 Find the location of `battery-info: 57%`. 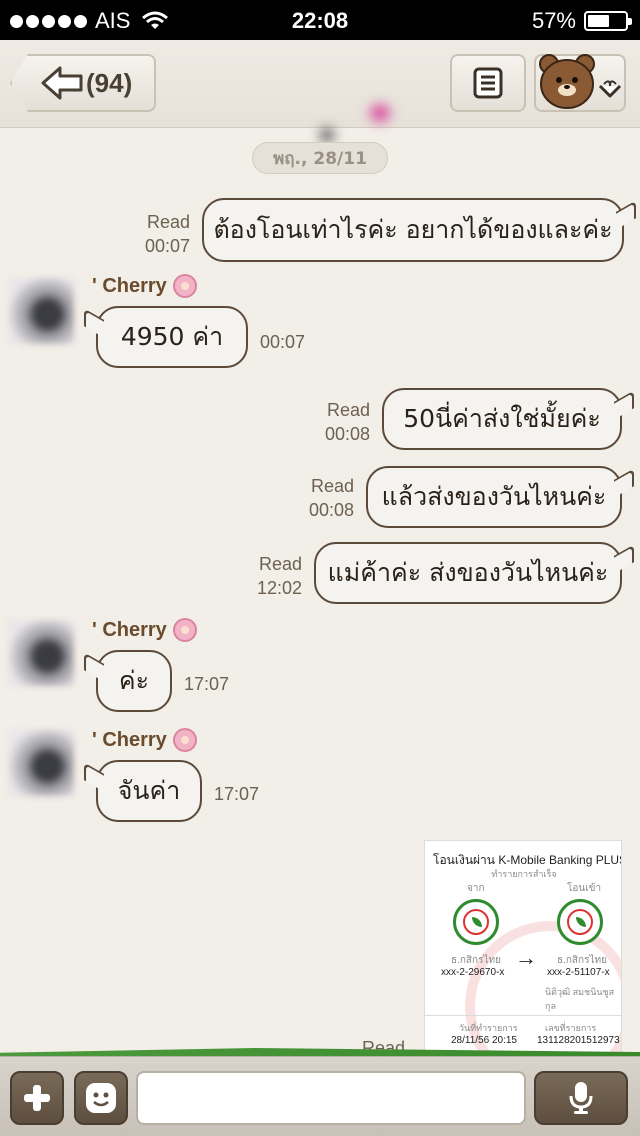

battery-info: 57% is located at coordinates (581, 21).